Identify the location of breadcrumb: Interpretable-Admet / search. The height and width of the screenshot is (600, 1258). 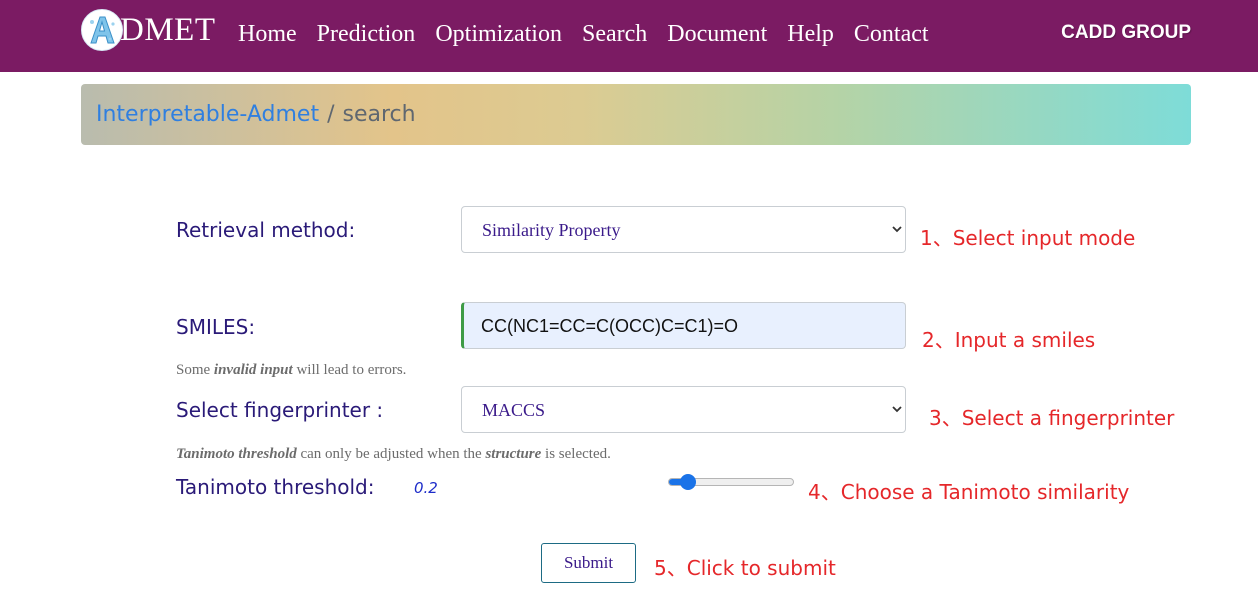
(636, 114).